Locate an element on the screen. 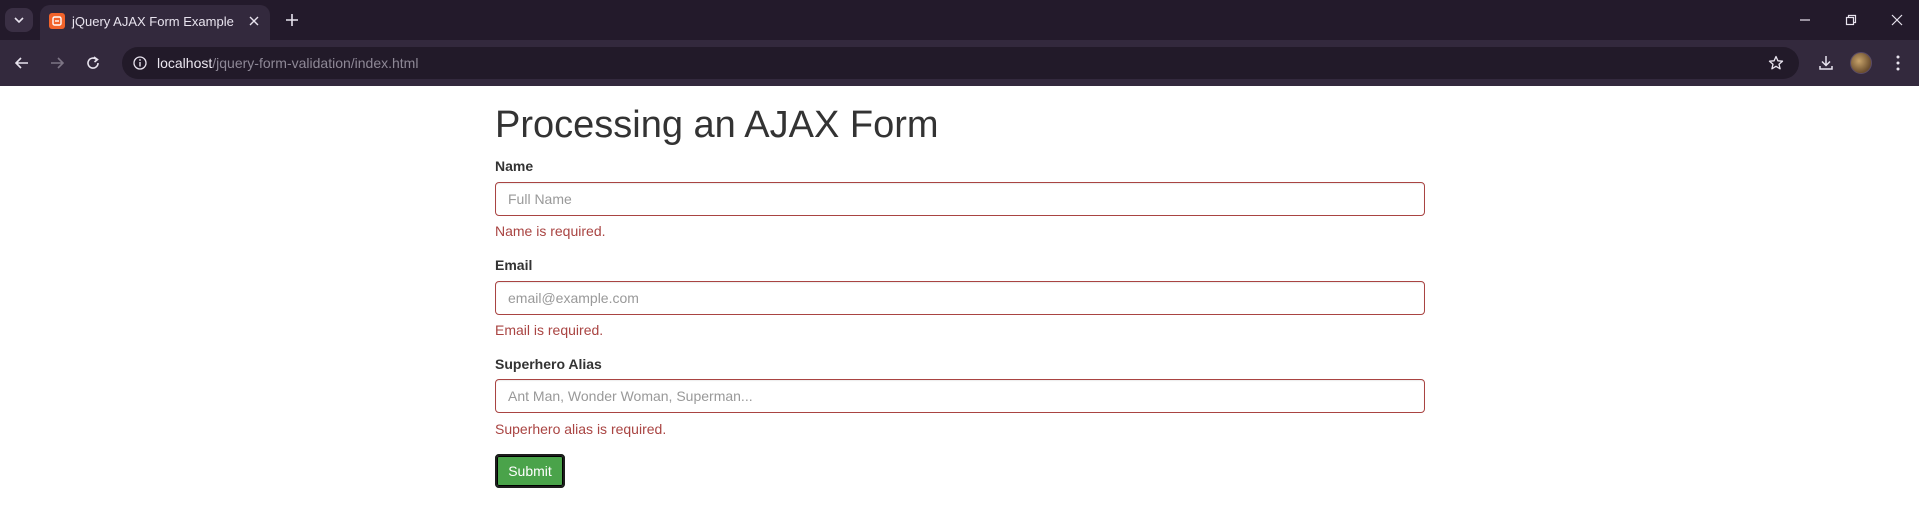  tab-close-button is located at coordinates (254, 21).